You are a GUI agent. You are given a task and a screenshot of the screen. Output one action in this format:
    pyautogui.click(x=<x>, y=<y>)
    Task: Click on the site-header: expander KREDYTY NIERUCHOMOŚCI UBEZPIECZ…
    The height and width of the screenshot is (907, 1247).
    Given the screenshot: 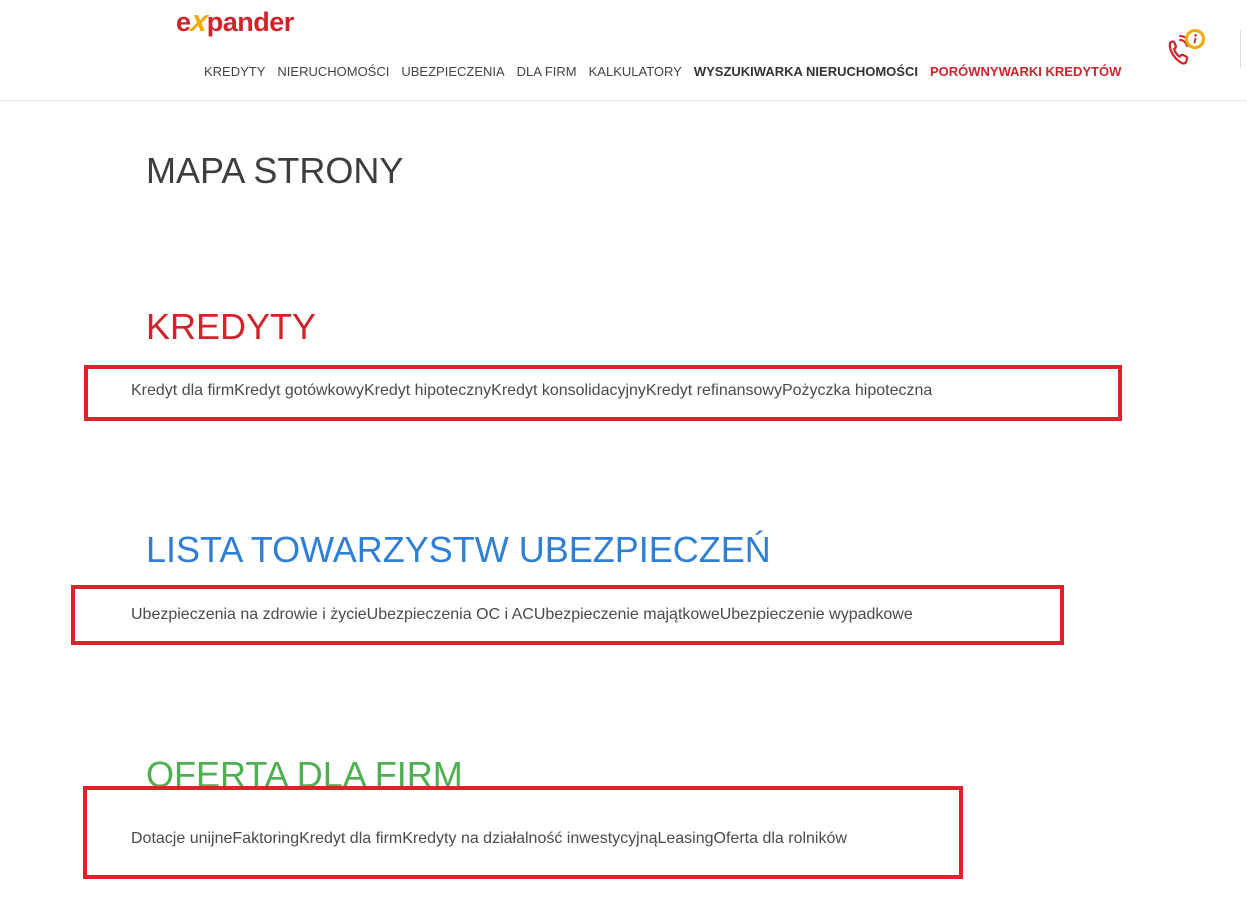 What is the action you would take?
    pyautogui.click(x=623, y=50)
    